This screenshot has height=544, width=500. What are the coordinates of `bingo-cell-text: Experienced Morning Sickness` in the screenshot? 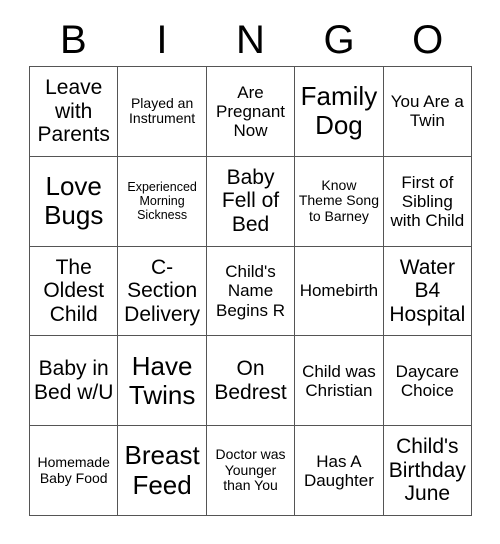 It's located at (162, 201).